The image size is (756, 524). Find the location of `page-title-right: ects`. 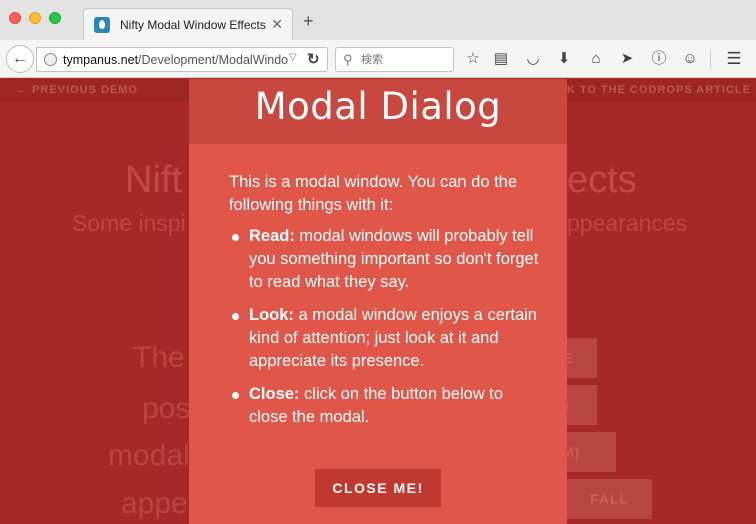

page-title-right: ects is located at coordinates (602, 180).